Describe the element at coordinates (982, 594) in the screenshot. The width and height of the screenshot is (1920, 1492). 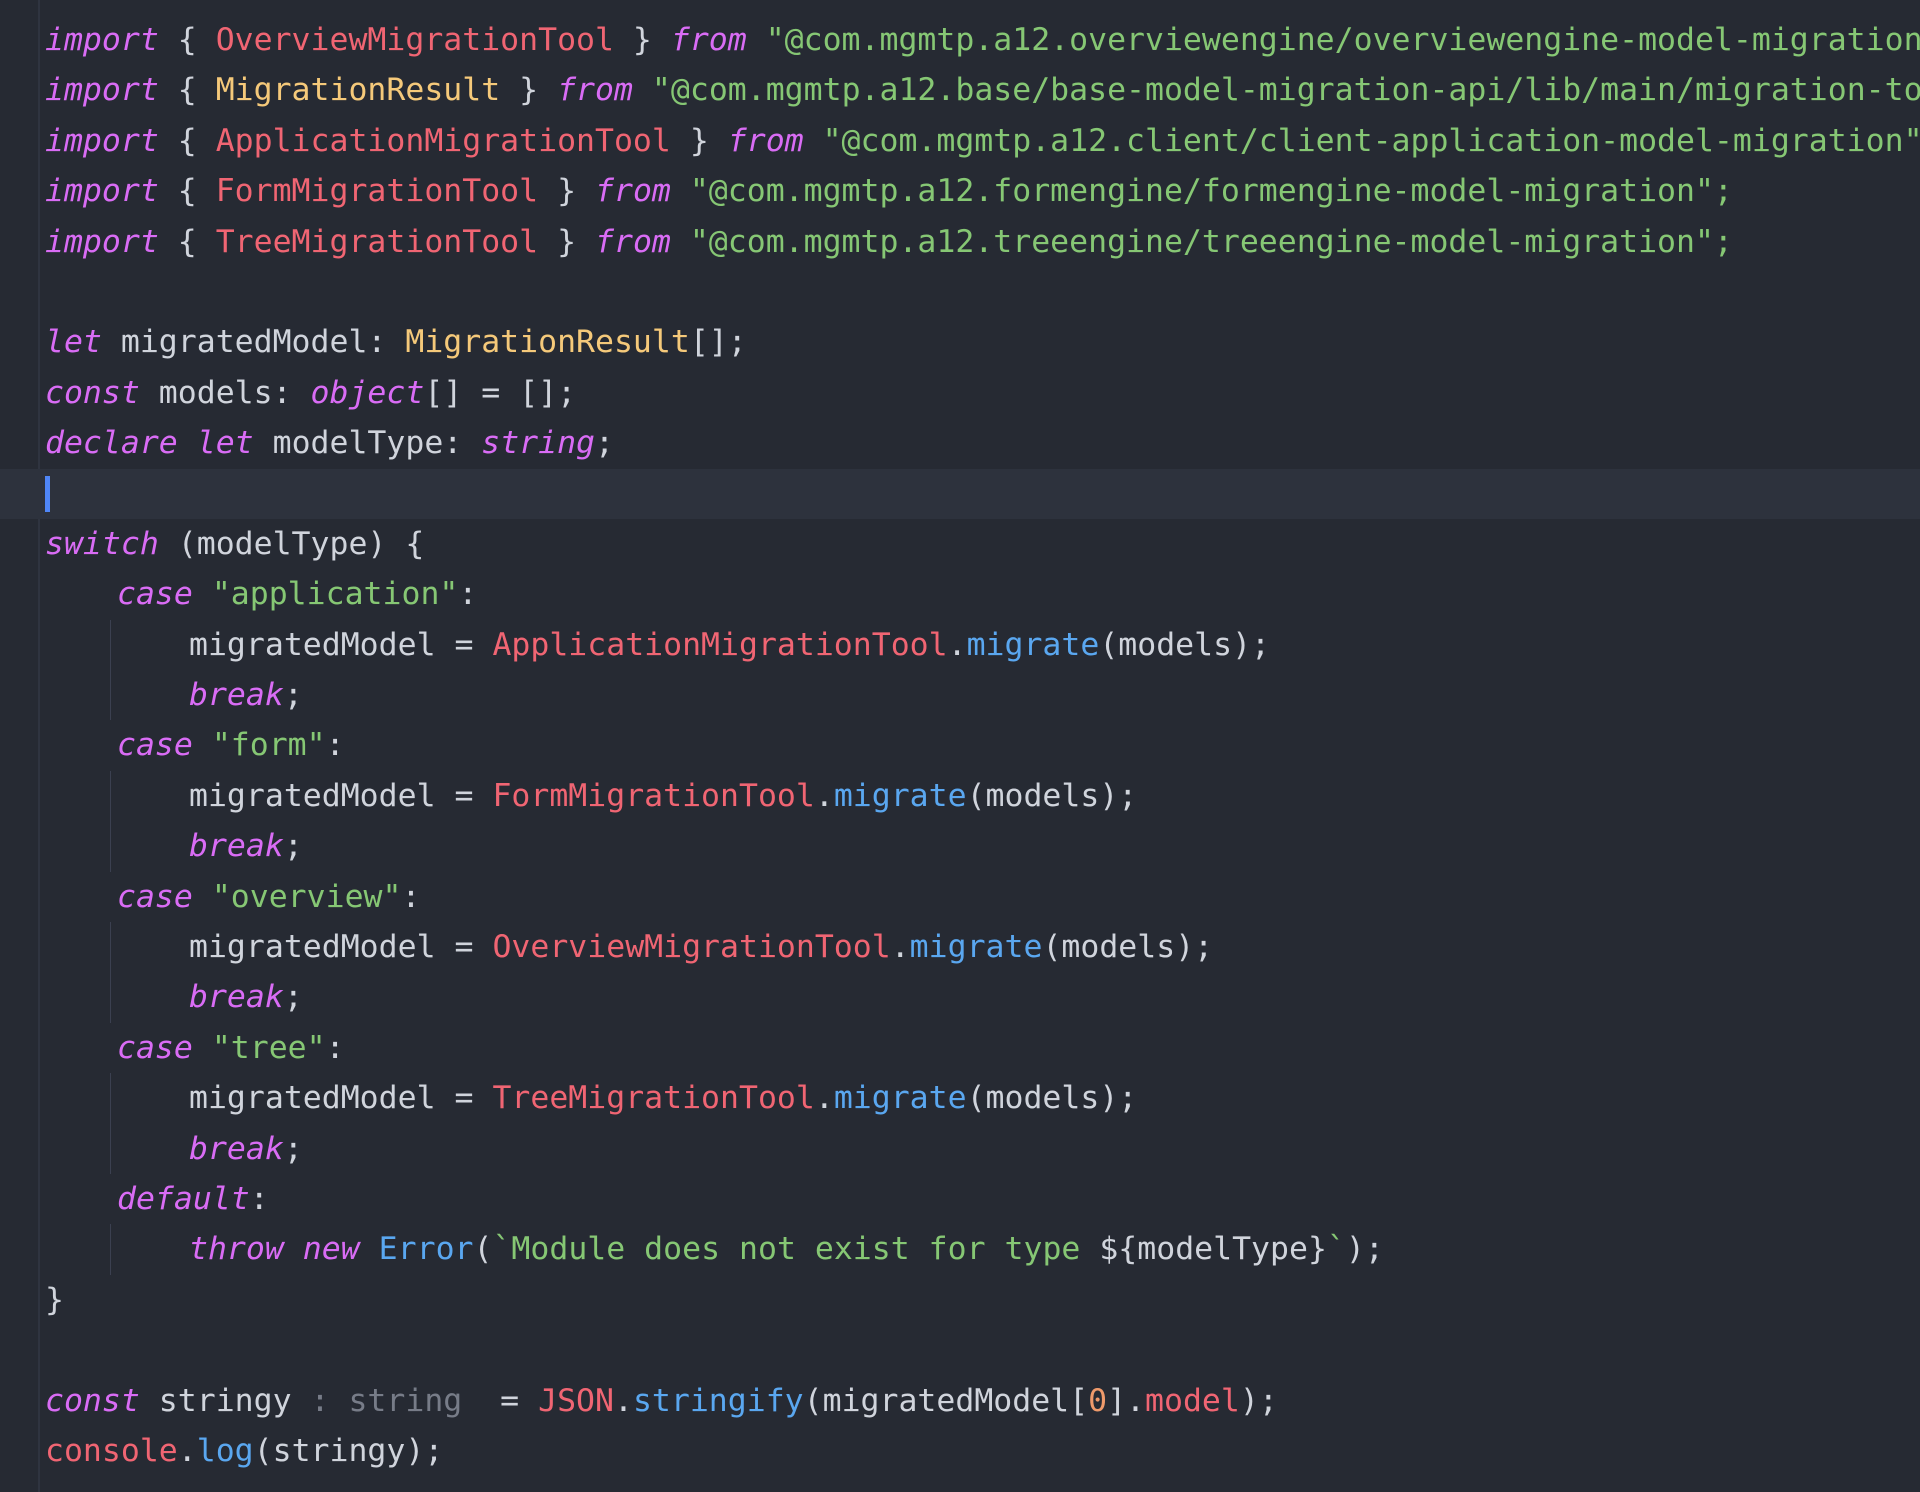
I see `case-line: case "application":` at that location.